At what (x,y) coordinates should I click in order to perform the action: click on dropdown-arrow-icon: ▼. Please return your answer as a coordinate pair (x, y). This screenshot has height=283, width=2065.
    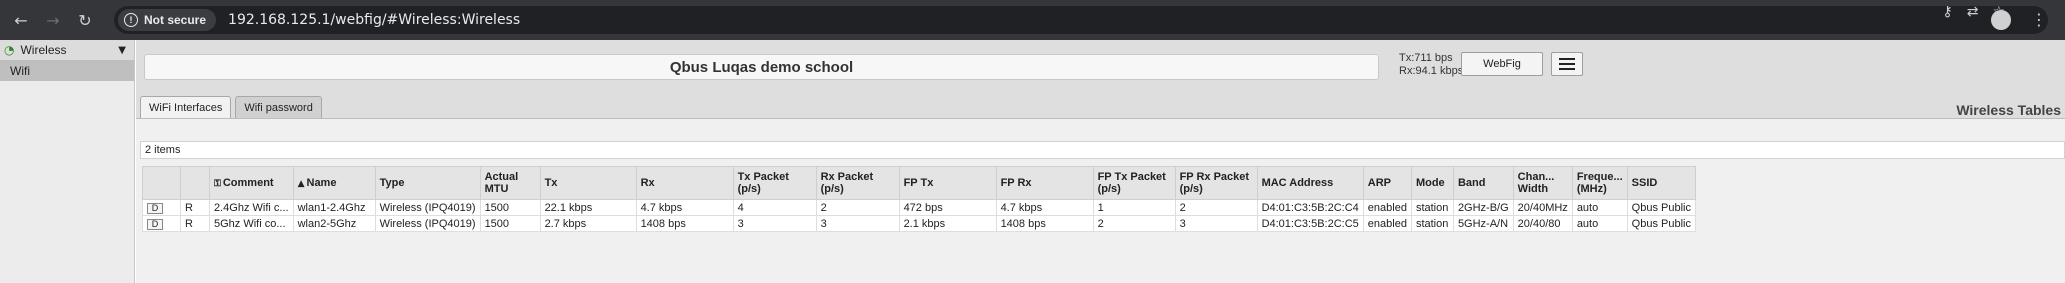
    Looking at the image, I should click on (122, 50).